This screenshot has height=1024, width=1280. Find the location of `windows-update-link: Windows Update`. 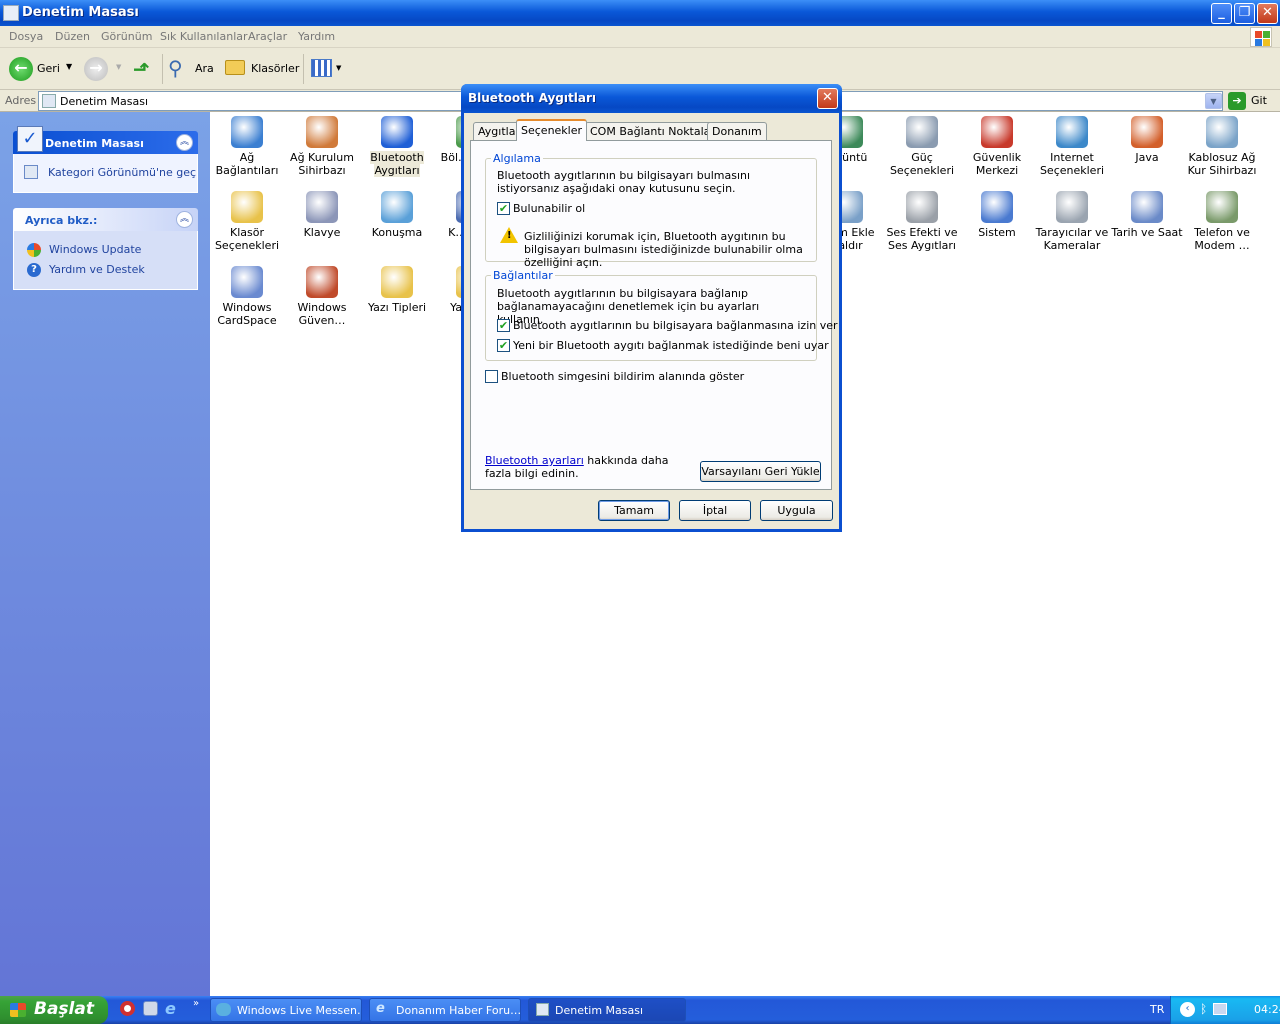

windows-update-link: Windows Update is located at coordinates (95, 249).